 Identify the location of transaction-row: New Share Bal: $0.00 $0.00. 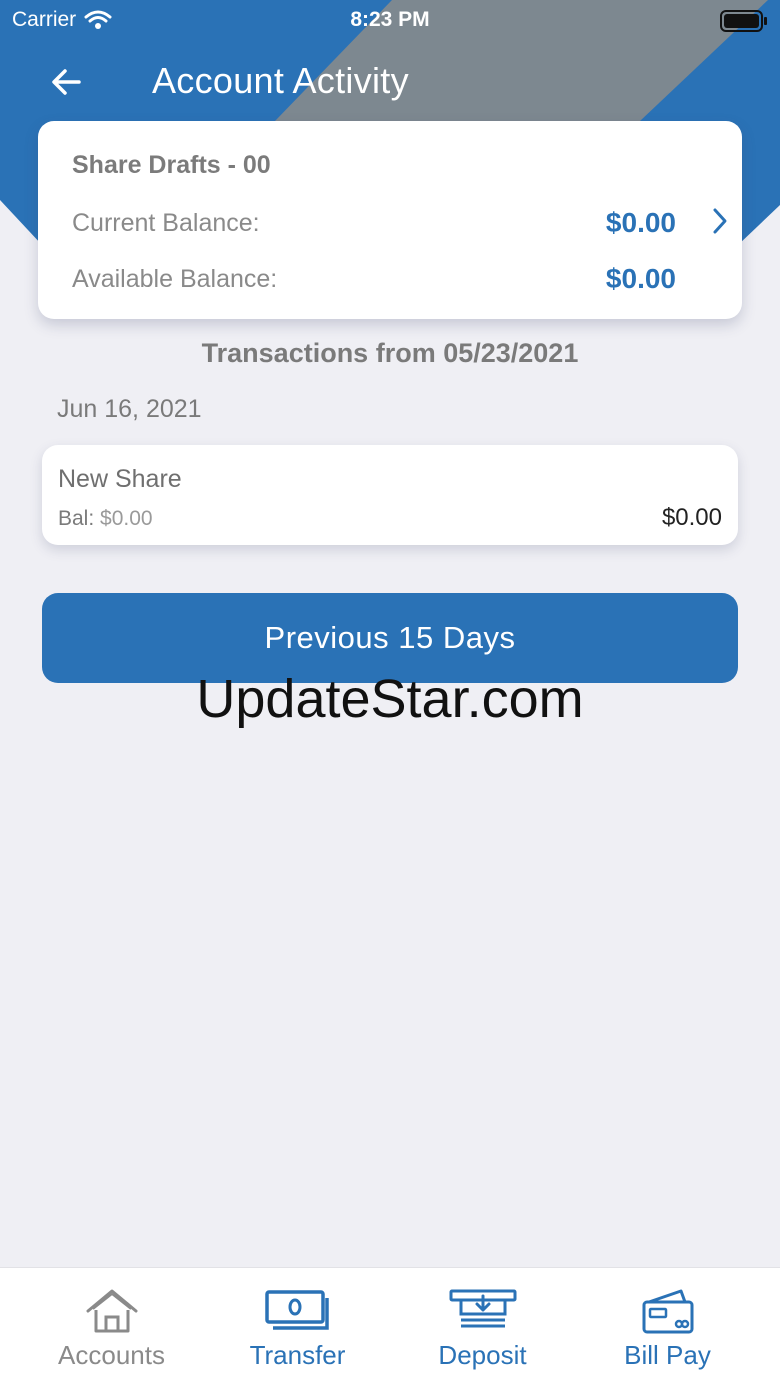
(390, 495).